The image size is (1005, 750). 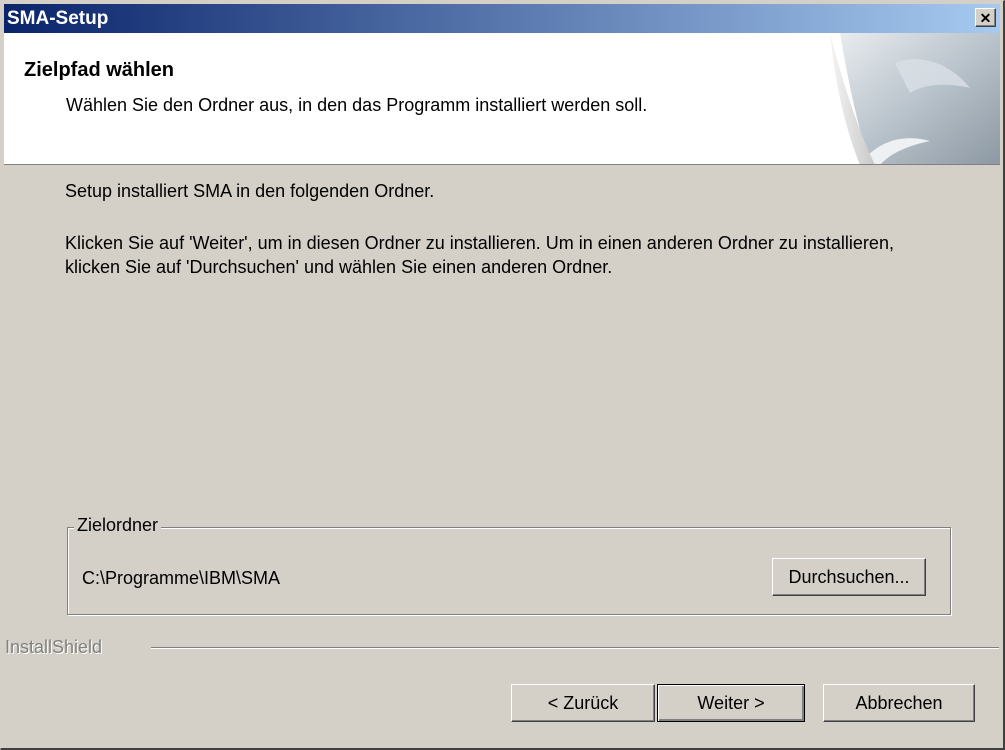 I want to click on installshield-label: InstallShield, so click(x=58, y=647).